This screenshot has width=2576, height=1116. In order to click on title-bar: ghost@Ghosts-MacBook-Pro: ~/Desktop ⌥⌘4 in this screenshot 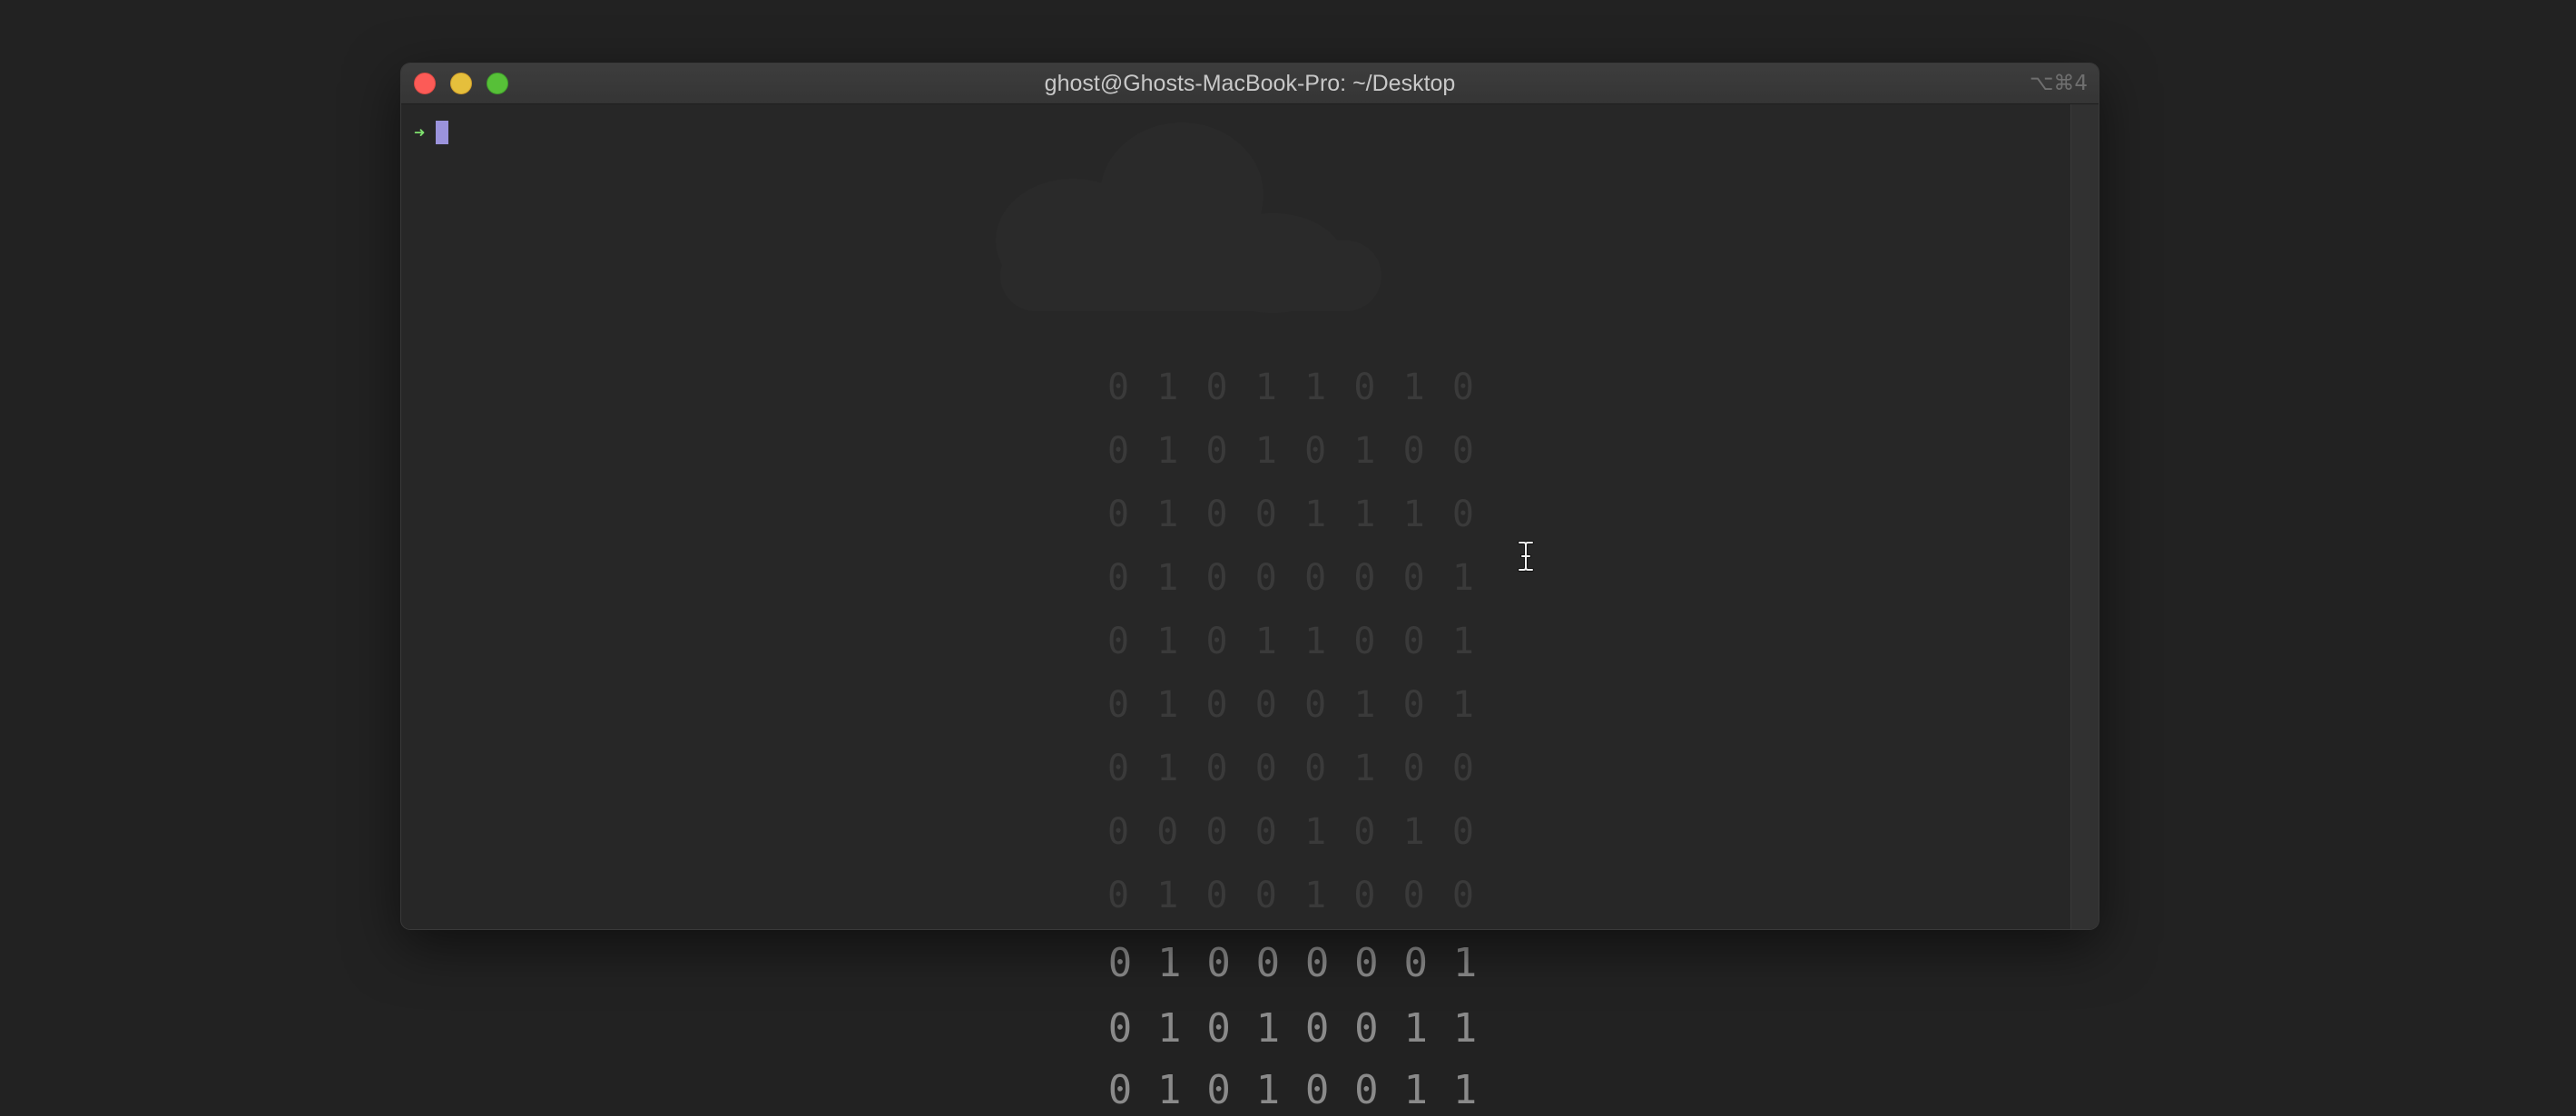, I will do `click(1250, 84)`.